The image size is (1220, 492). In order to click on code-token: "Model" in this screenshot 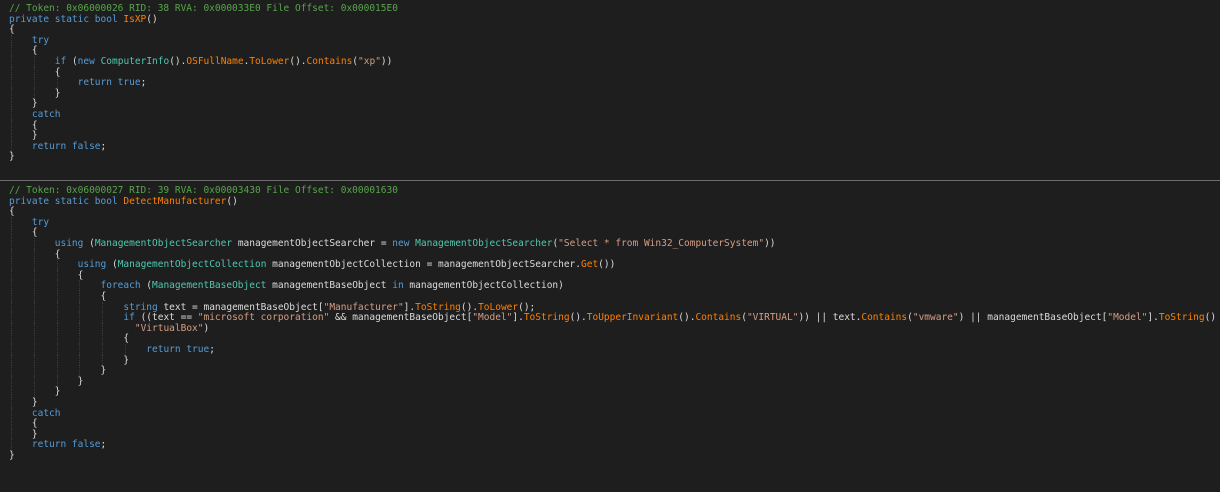, I will do `click(1127, 318)`.